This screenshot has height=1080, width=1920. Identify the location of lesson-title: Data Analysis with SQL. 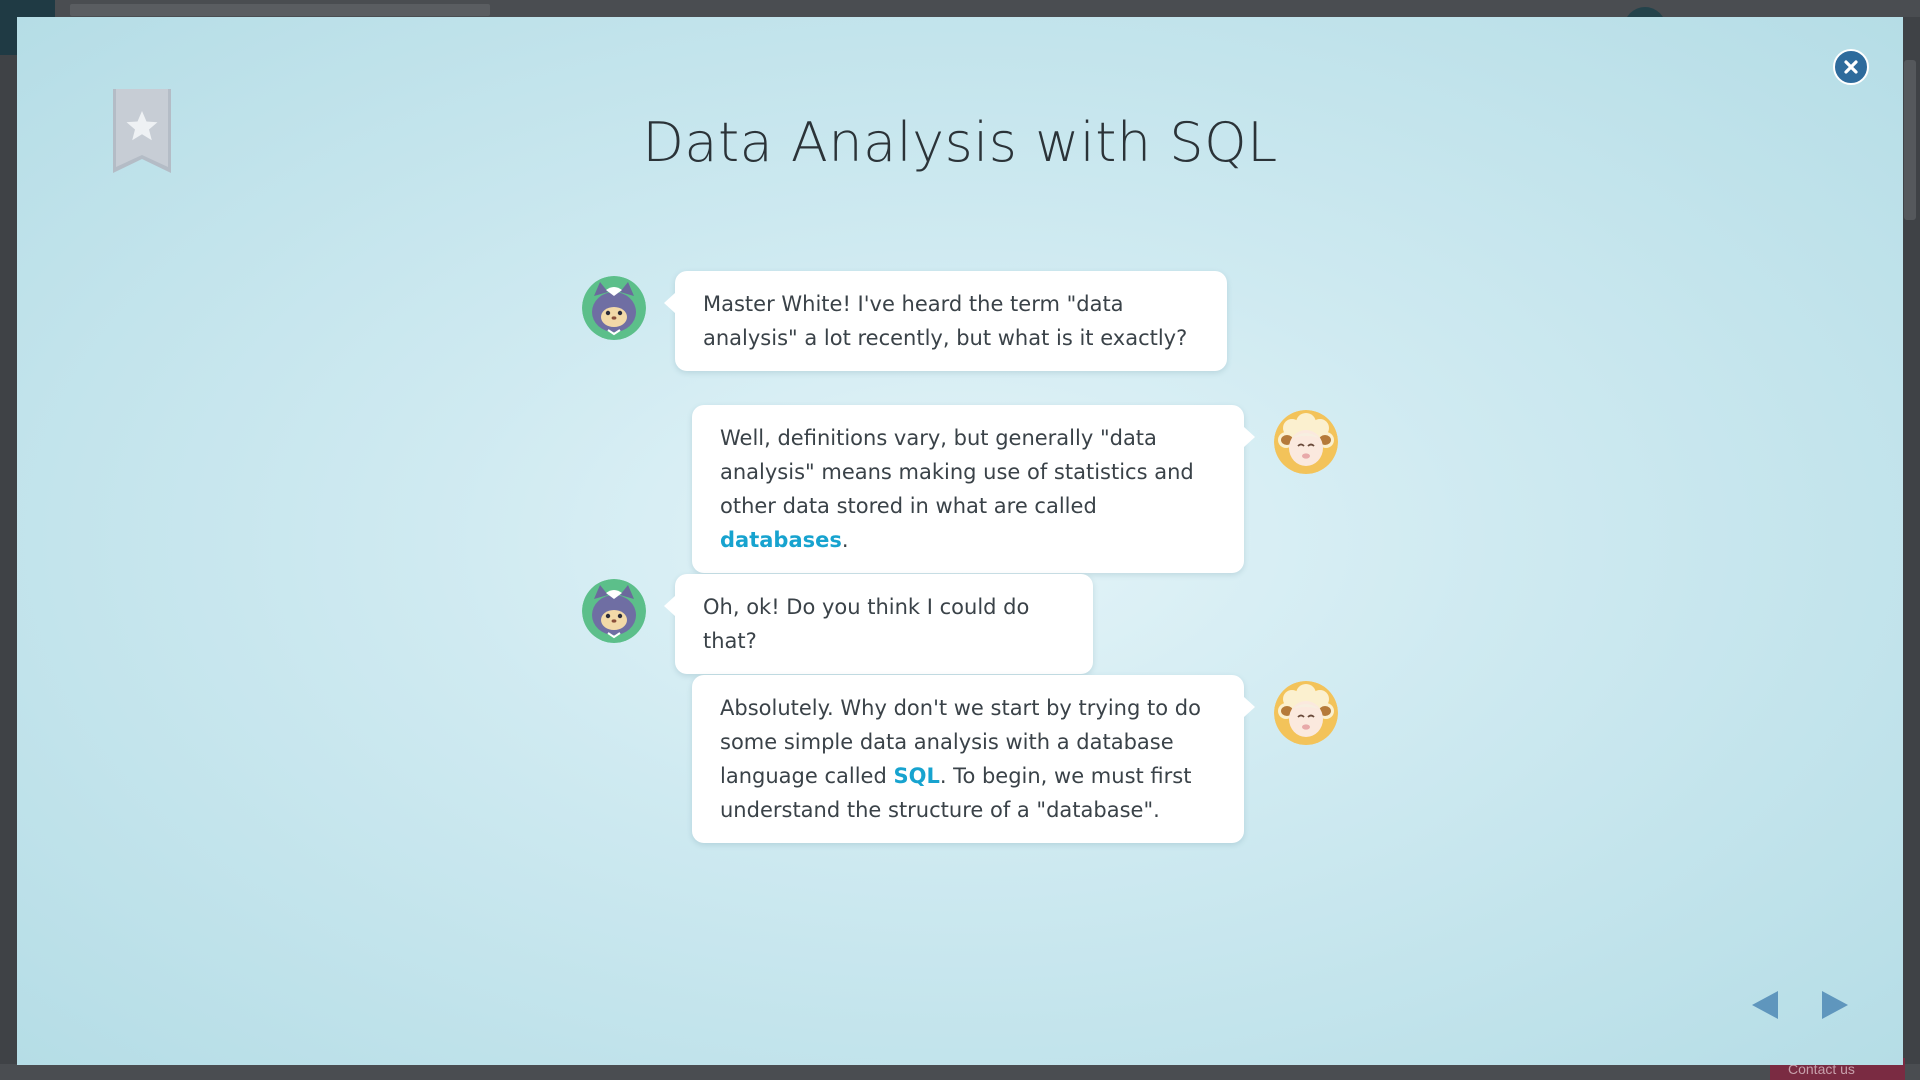
(960, 142).